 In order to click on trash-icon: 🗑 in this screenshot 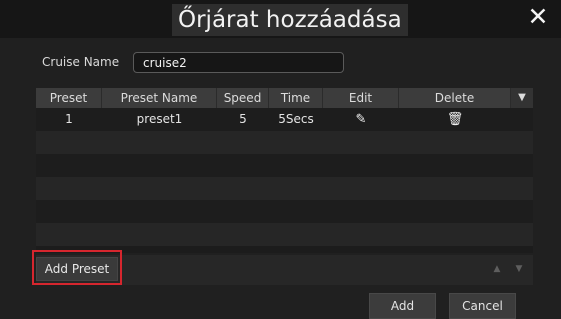, I will do `click(455, 119)`.